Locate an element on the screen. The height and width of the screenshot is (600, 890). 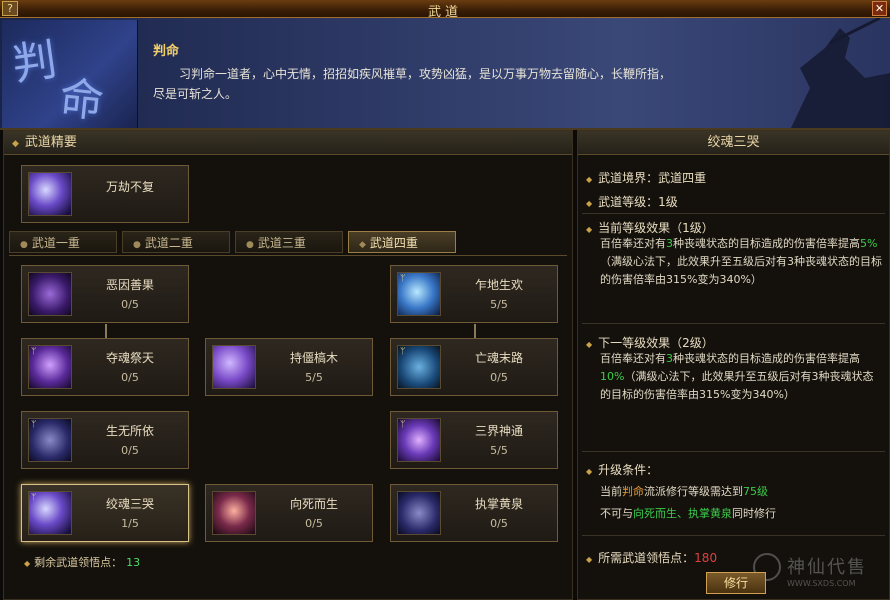
skill-card: ᛘ 乍地生欢 5/5 is located at coordinates (474, 294).